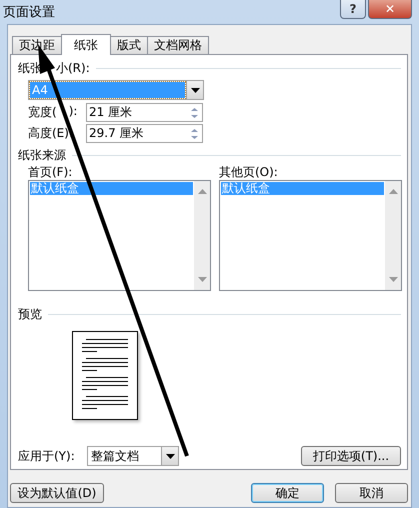 The image size is (419, 508). Describe the element at coordinates (29, 12) in the screenshot. I see `window-title: 页面设置` at that location.